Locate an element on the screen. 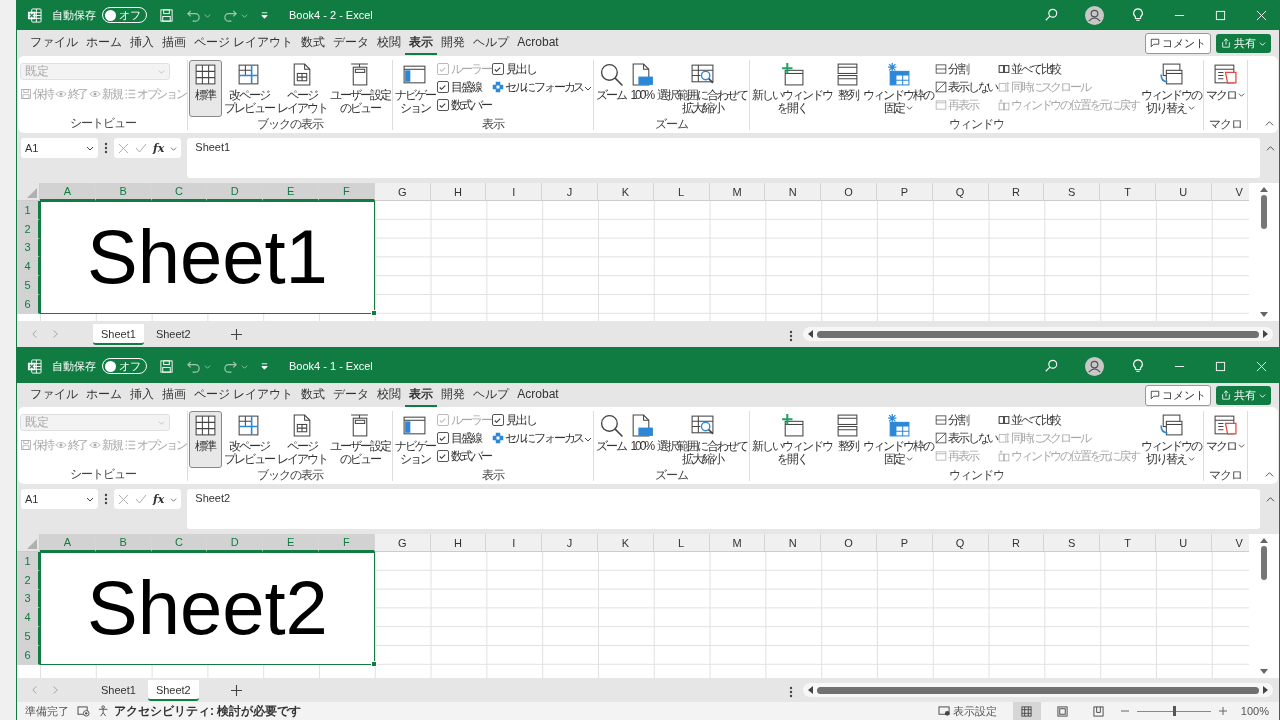 The height and width of the screenshot is (720, 1280). column-header: S is located at coordinates (1072, 192).